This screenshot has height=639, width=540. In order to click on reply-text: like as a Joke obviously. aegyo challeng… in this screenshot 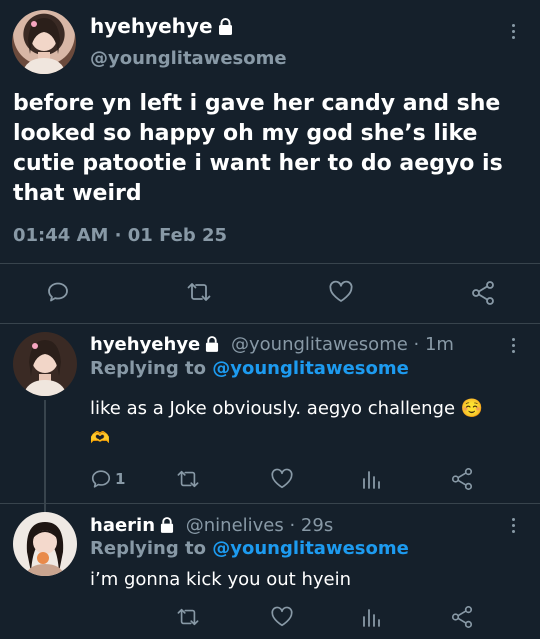, I will do `click(287, 408)`.